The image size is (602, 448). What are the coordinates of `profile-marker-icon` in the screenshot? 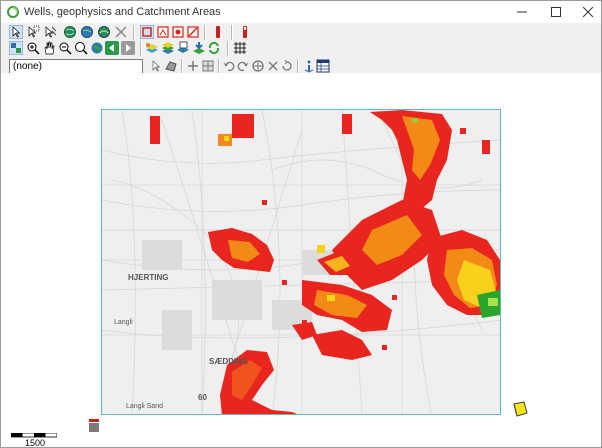 It's located at (245, 32).